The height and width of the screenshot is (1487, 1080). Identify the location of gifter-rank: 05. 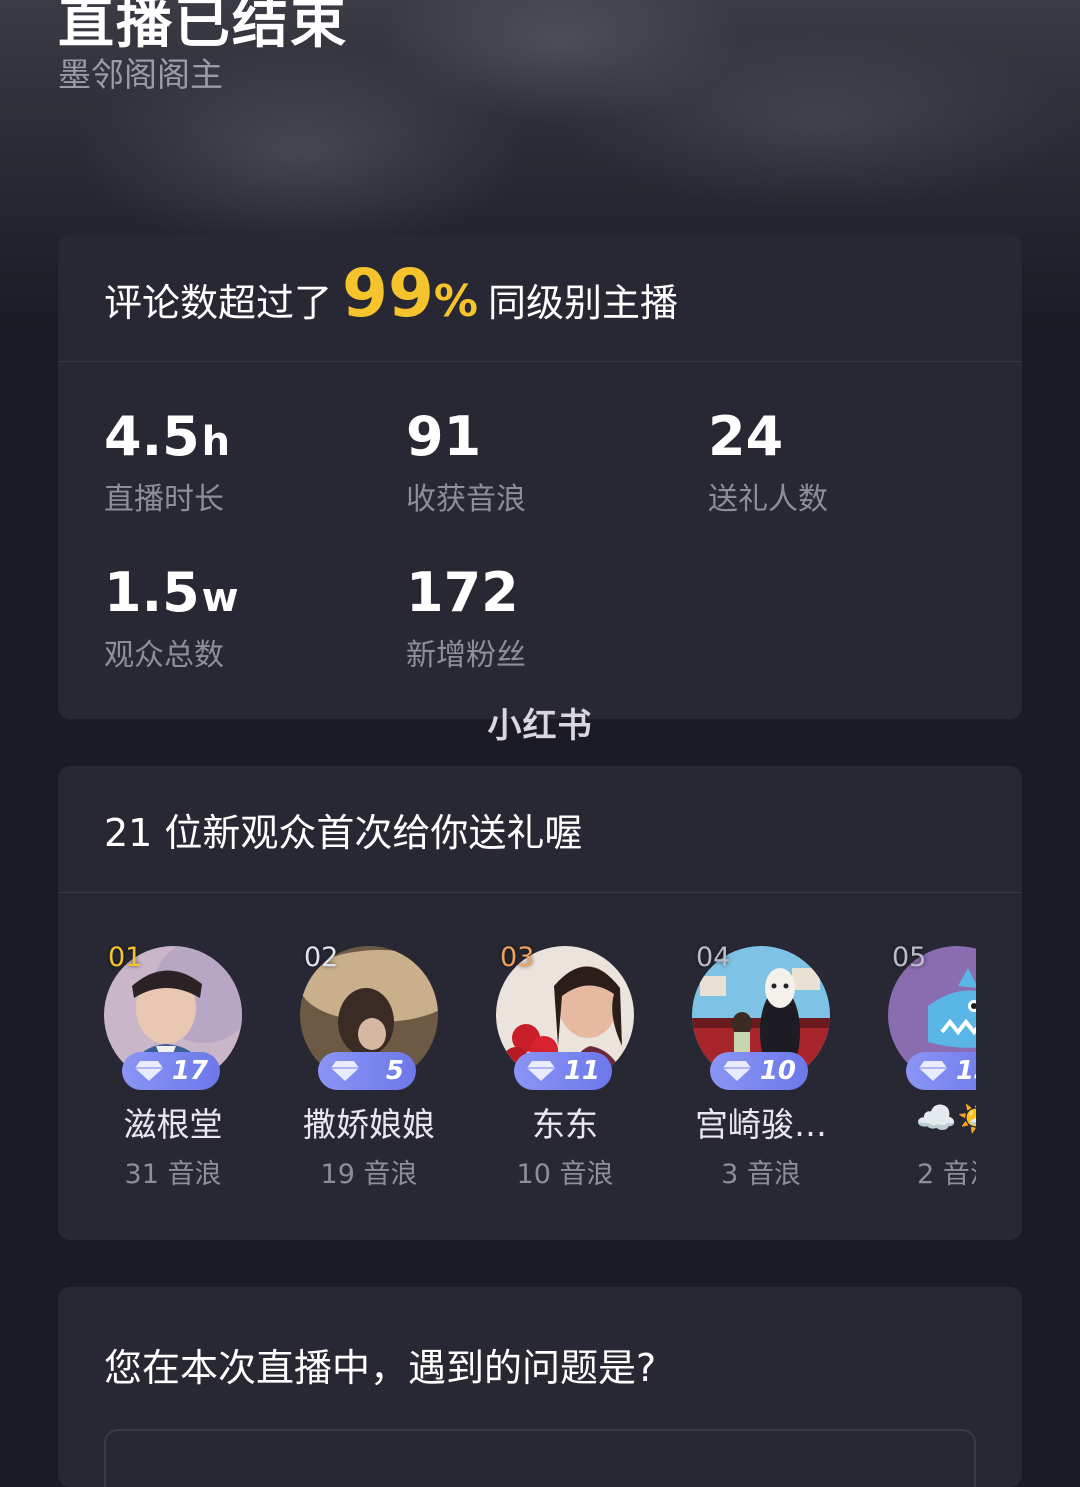
(909, 957).